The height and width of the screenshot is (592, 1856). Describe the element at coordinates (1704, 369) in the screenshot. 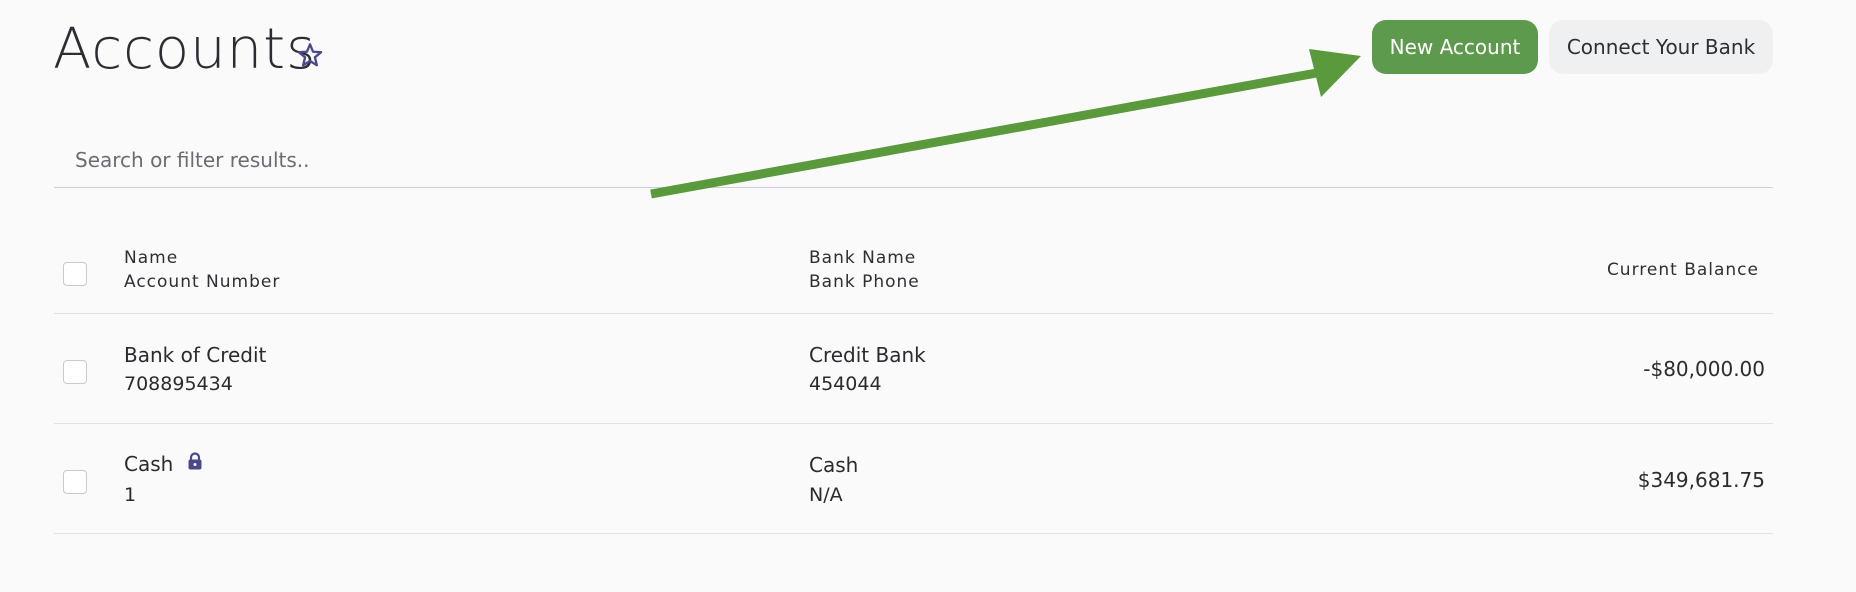

I see `current-balance: -$80,000.00` at that location.